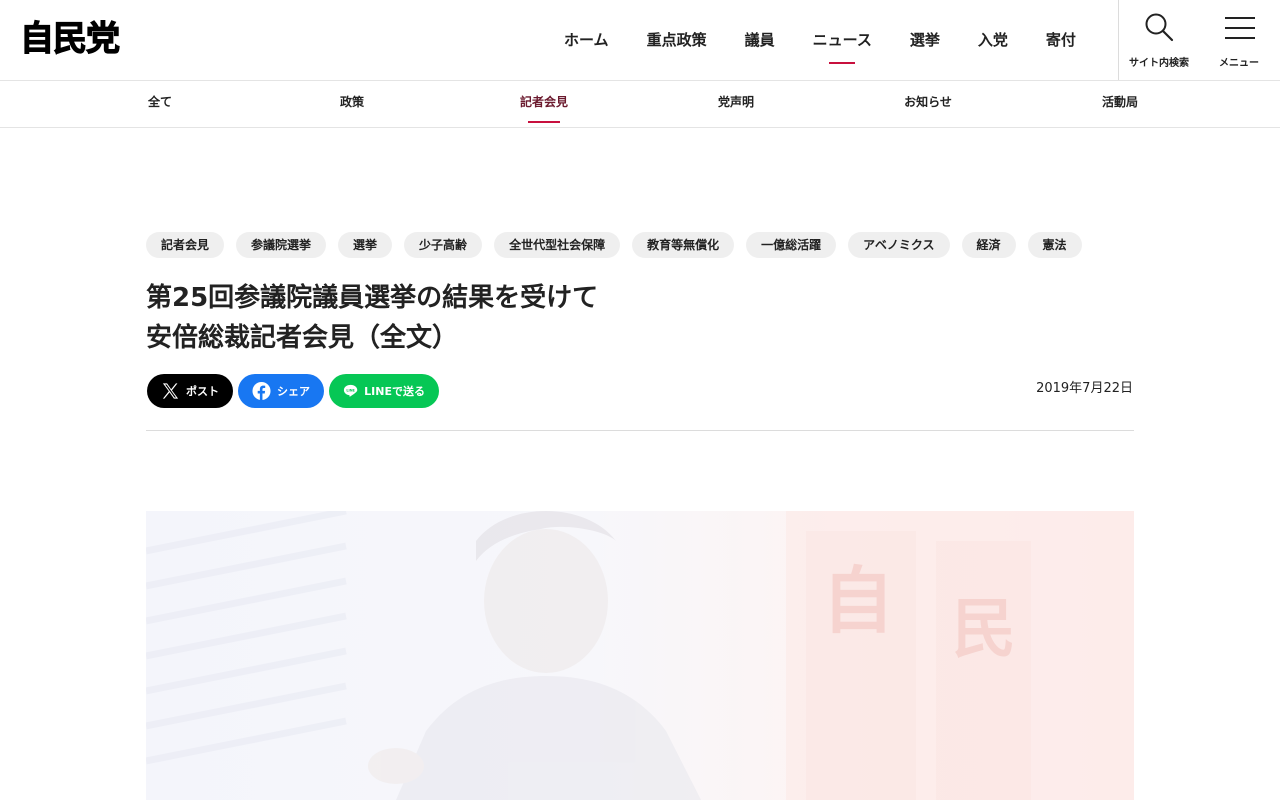  I want to click on tag-chip: 一億総活躍, so click(791, 245).